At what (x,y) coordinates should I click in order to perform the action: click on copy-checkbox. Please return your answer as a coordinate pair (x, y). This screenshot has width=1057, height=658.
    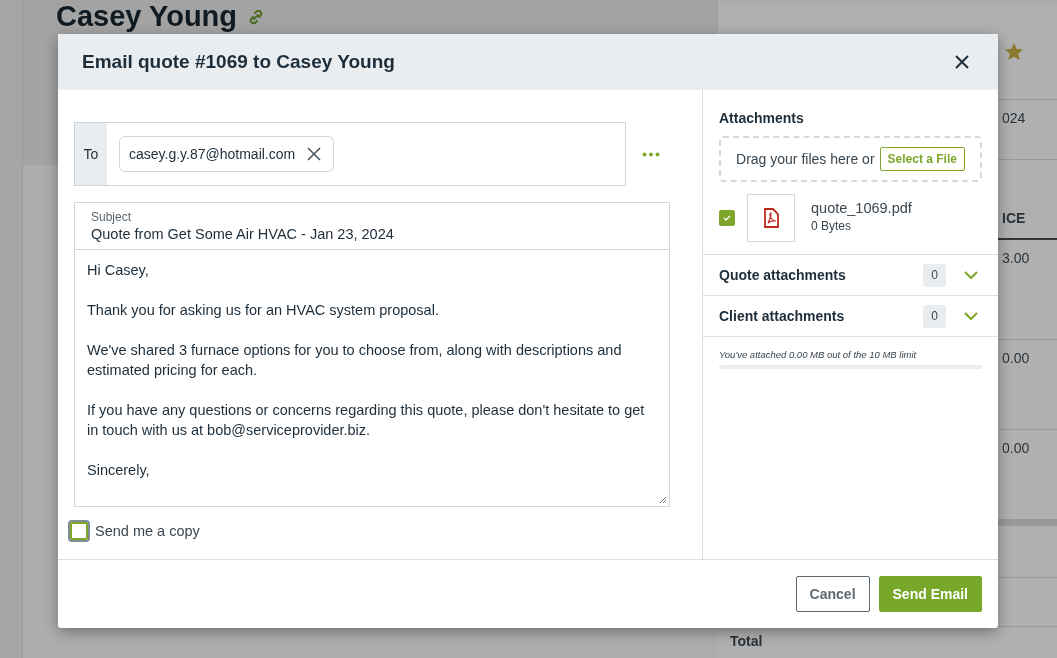
    Looking at the image, I should click on (79, 531).